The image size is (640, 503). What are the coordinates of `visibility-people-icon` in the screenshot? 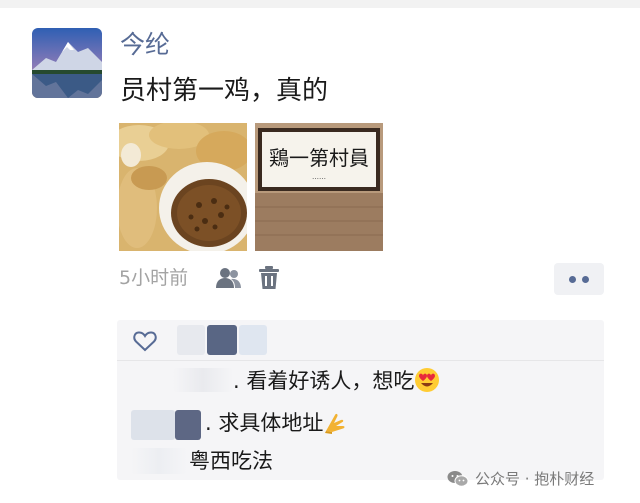 It's located at (229, 278).